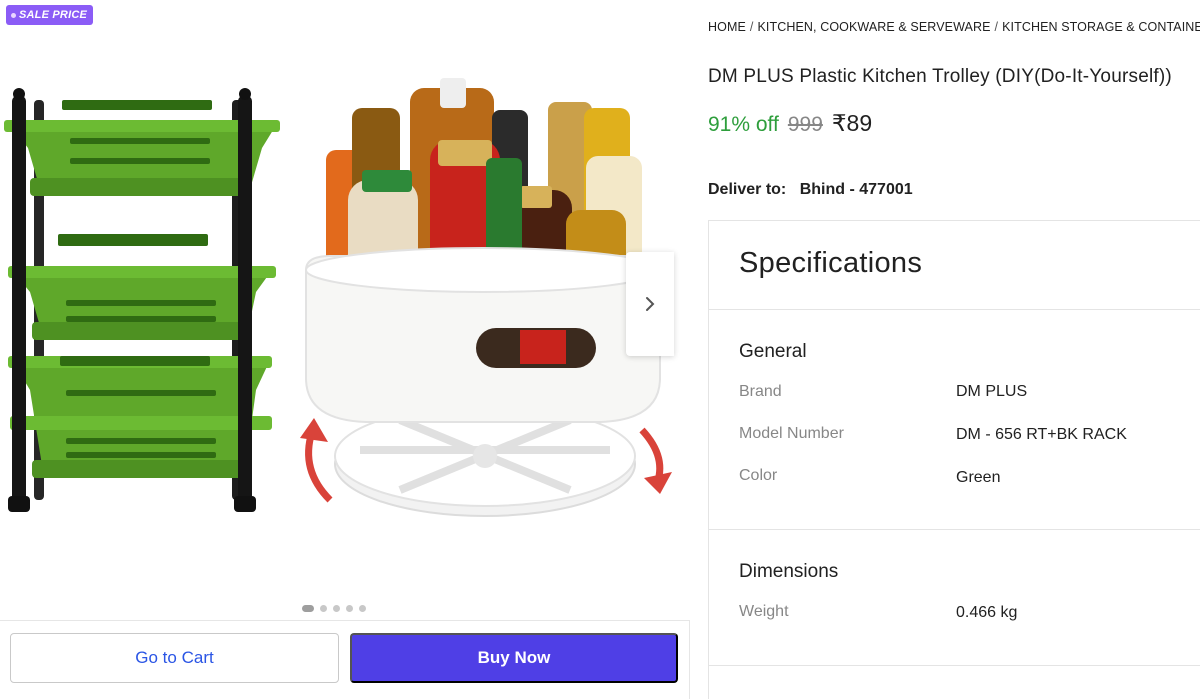 Image resolution: width=1200 pixels, height=699 pixels. I want to click on specifications-heading: Specifications, so click(831, 263).